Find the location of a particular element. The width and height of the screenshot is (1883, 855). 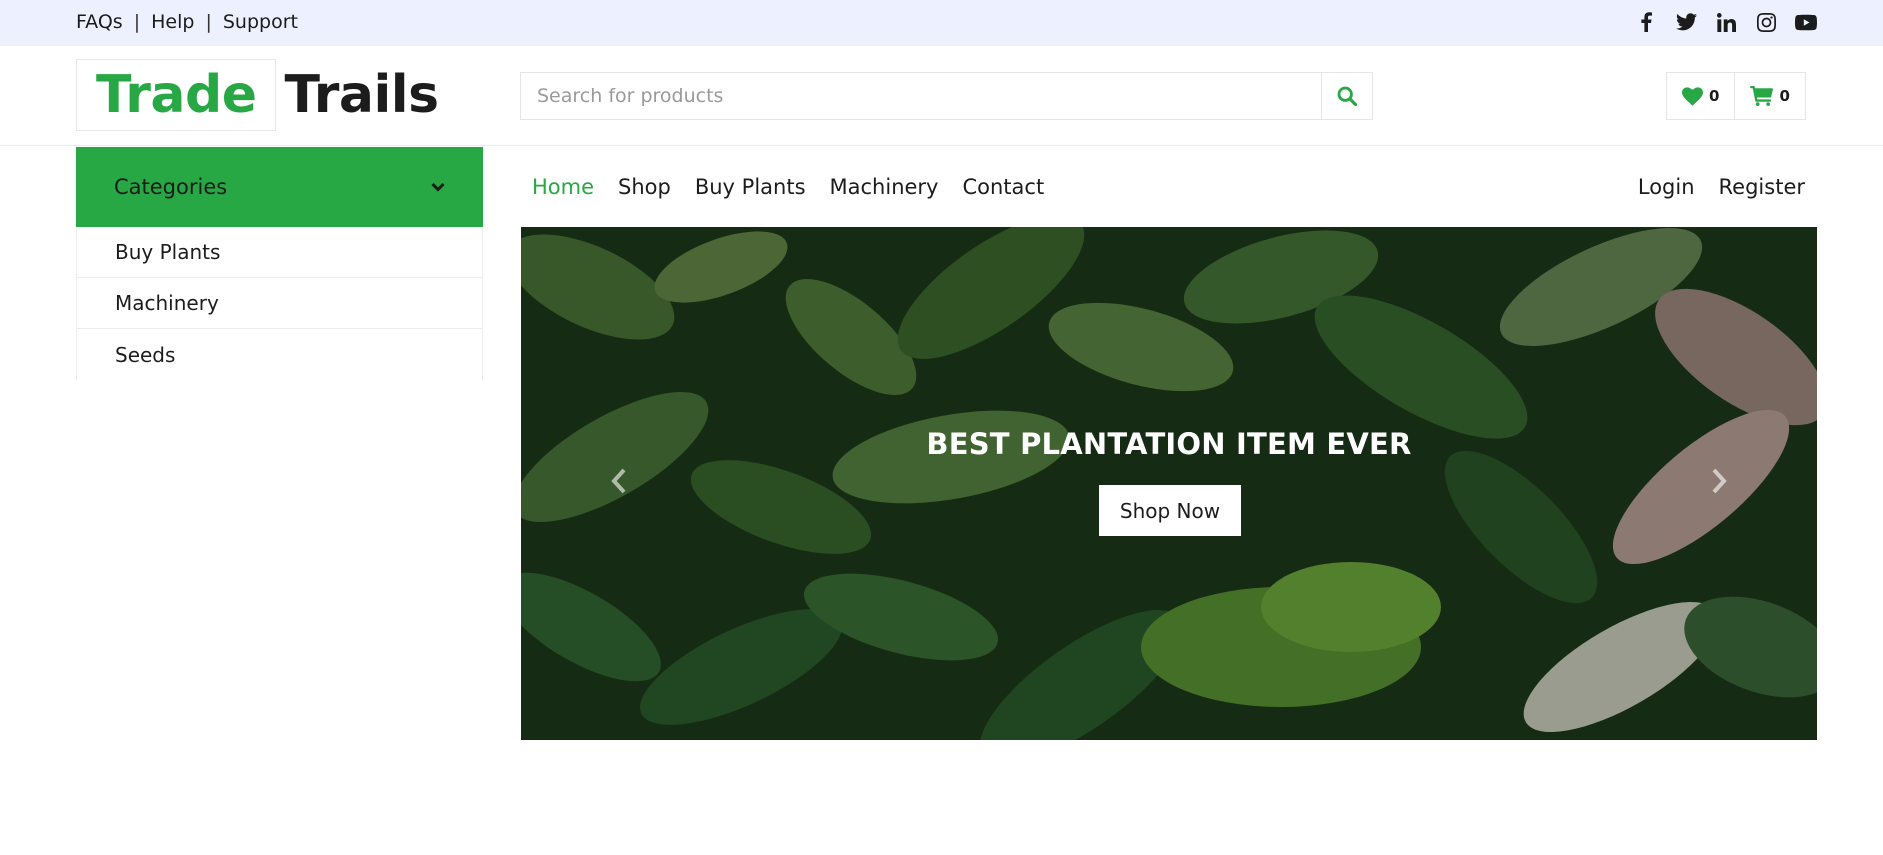

nav-machinery: Machinery is located at coordinates (884, 187).